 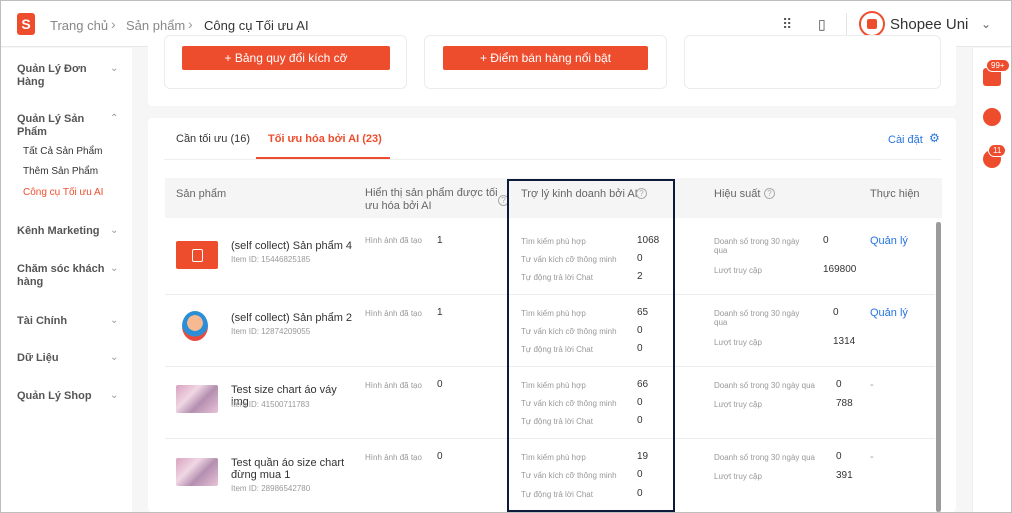 I want to click on support-icon, so click(x=992, y=117).